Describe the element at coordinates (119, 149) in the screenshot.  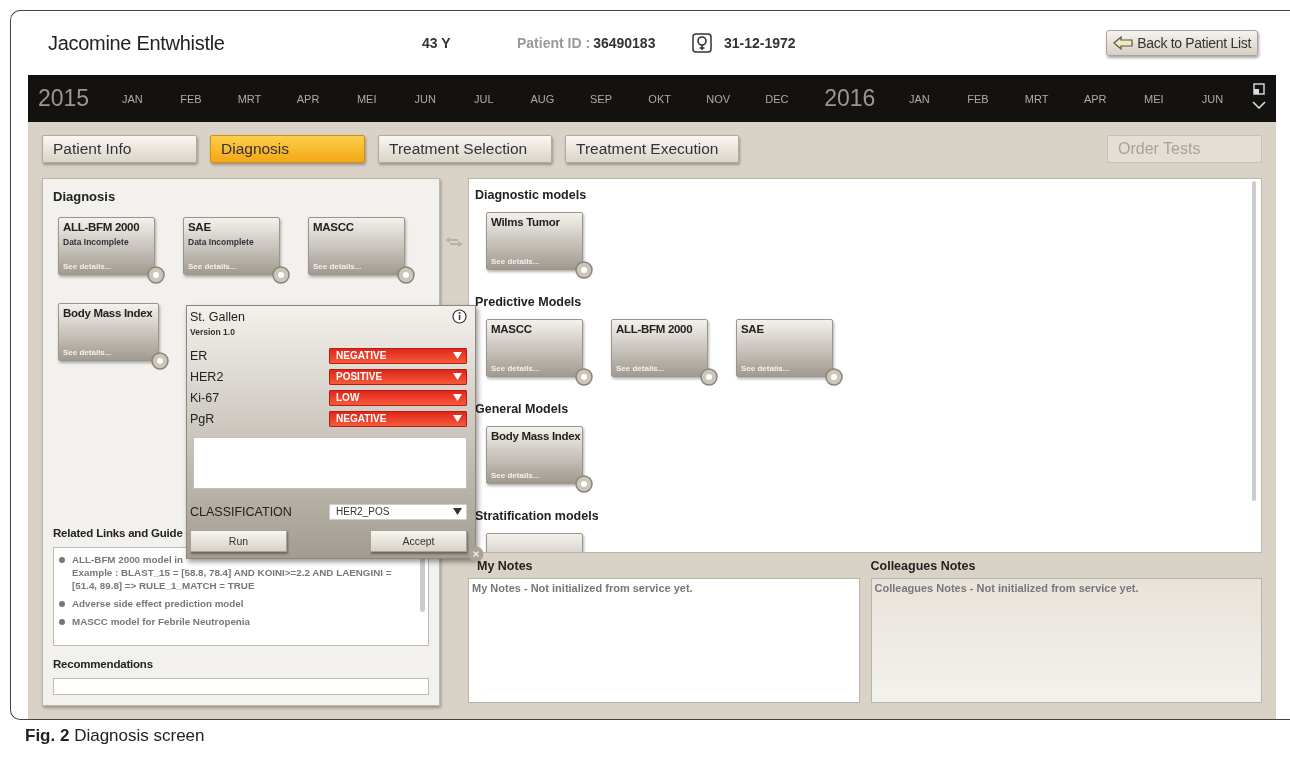
I see `tab: Patient Info` at that location.